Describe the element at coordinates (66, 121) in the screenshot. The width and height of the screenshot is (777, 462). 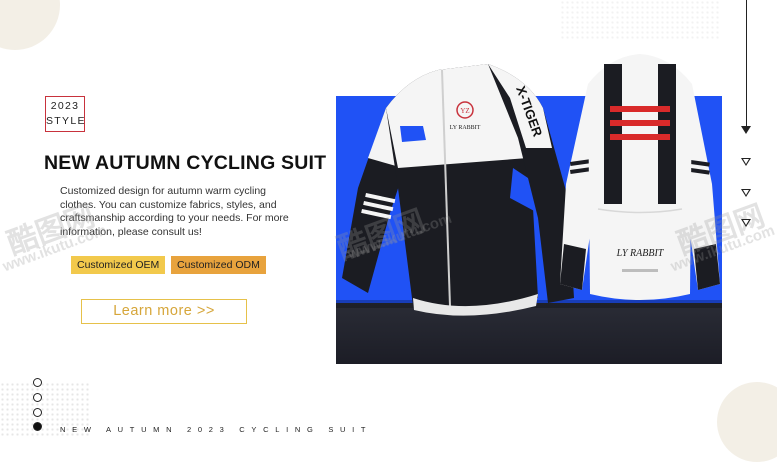
I see `year-badge-label: STYLE` at that location.